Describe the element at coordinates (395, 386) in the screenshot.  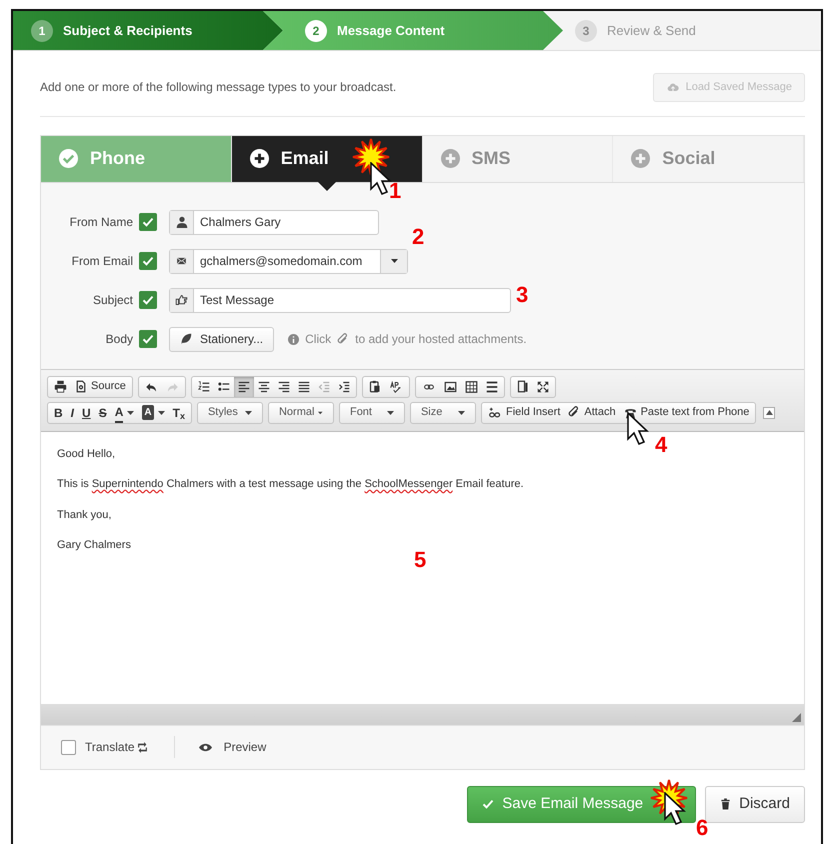
I see `spellcheck-icon` at that location.